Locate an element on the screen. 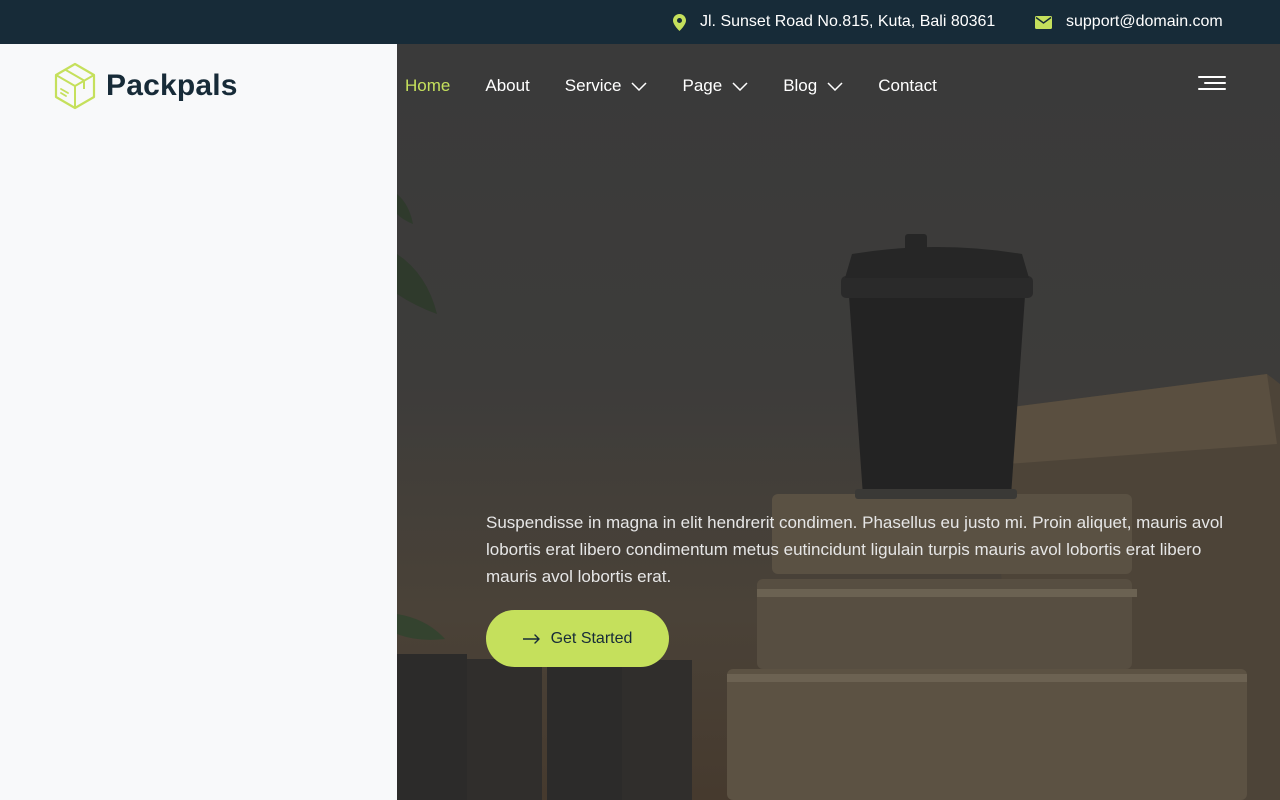 Image resolution: width=1280 pixels, height=800 pixels. nav-home: Home is located at coordinates (427, 86).